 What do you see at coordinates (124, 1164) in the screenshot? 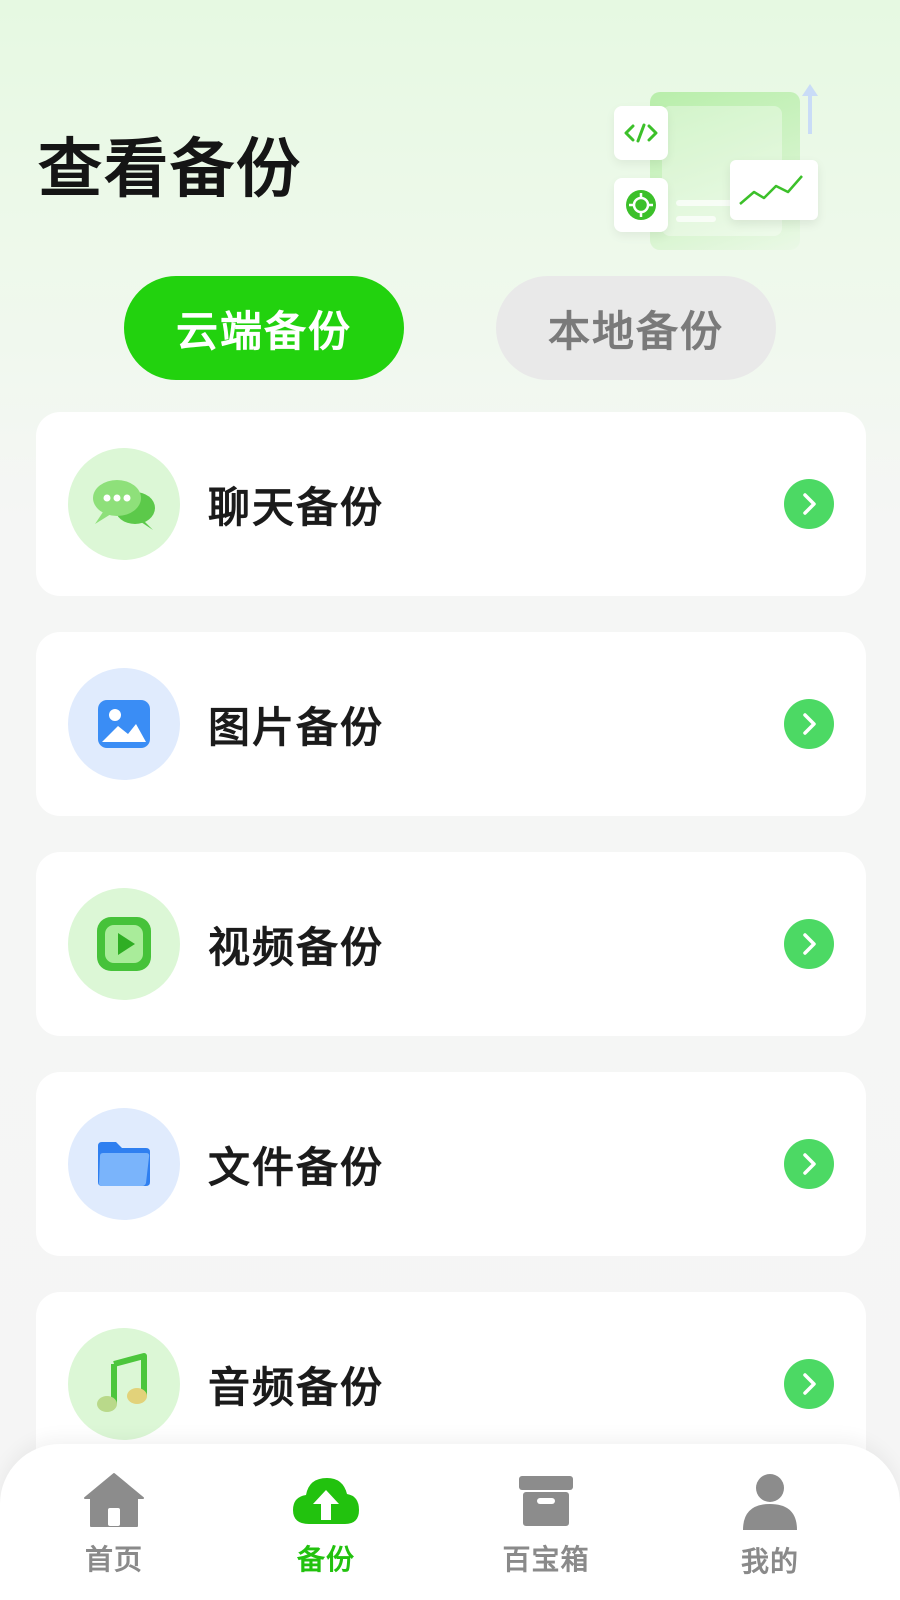
I see `folder-icon` at bounding box center [124, 1164].